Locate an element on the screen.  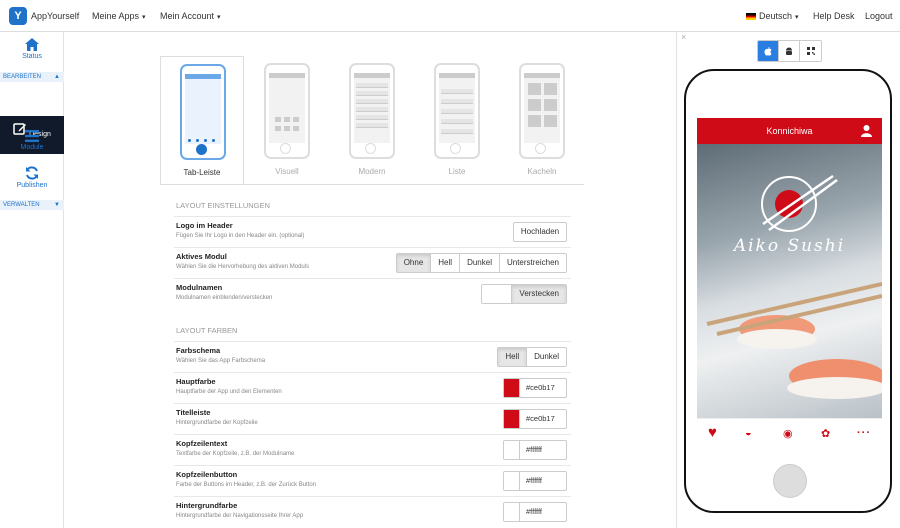
app-title: Konnichiwa is located at coordinates (789, 131).